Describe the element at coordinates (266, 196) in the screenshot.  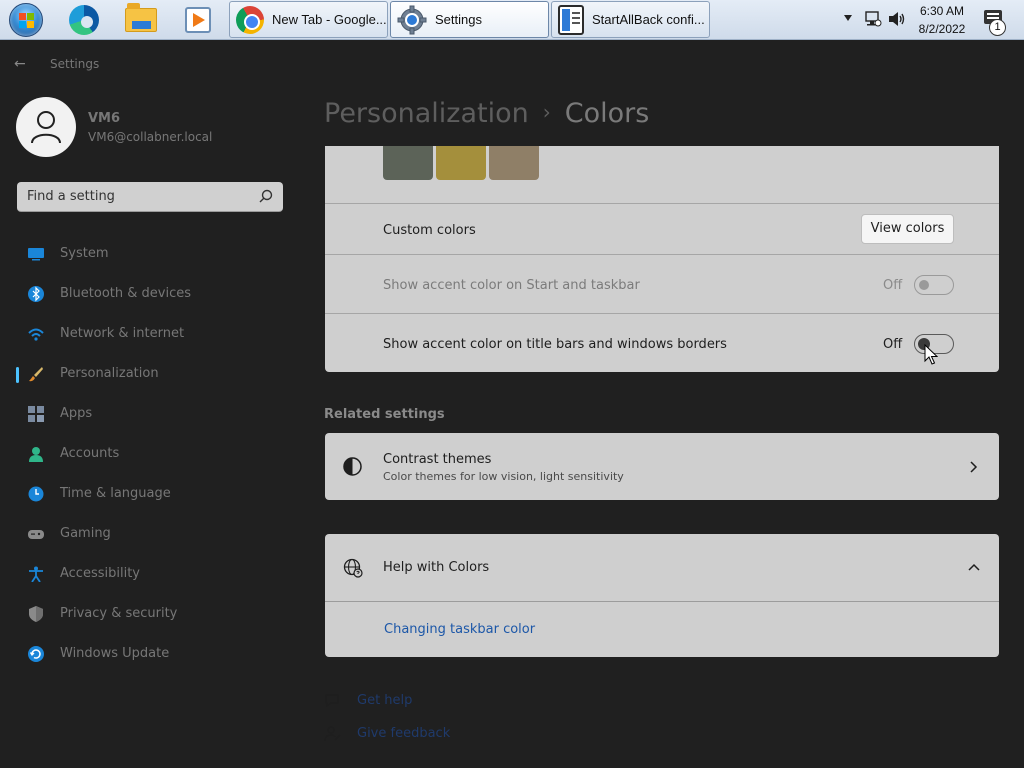
I see `search-icon` at that location.